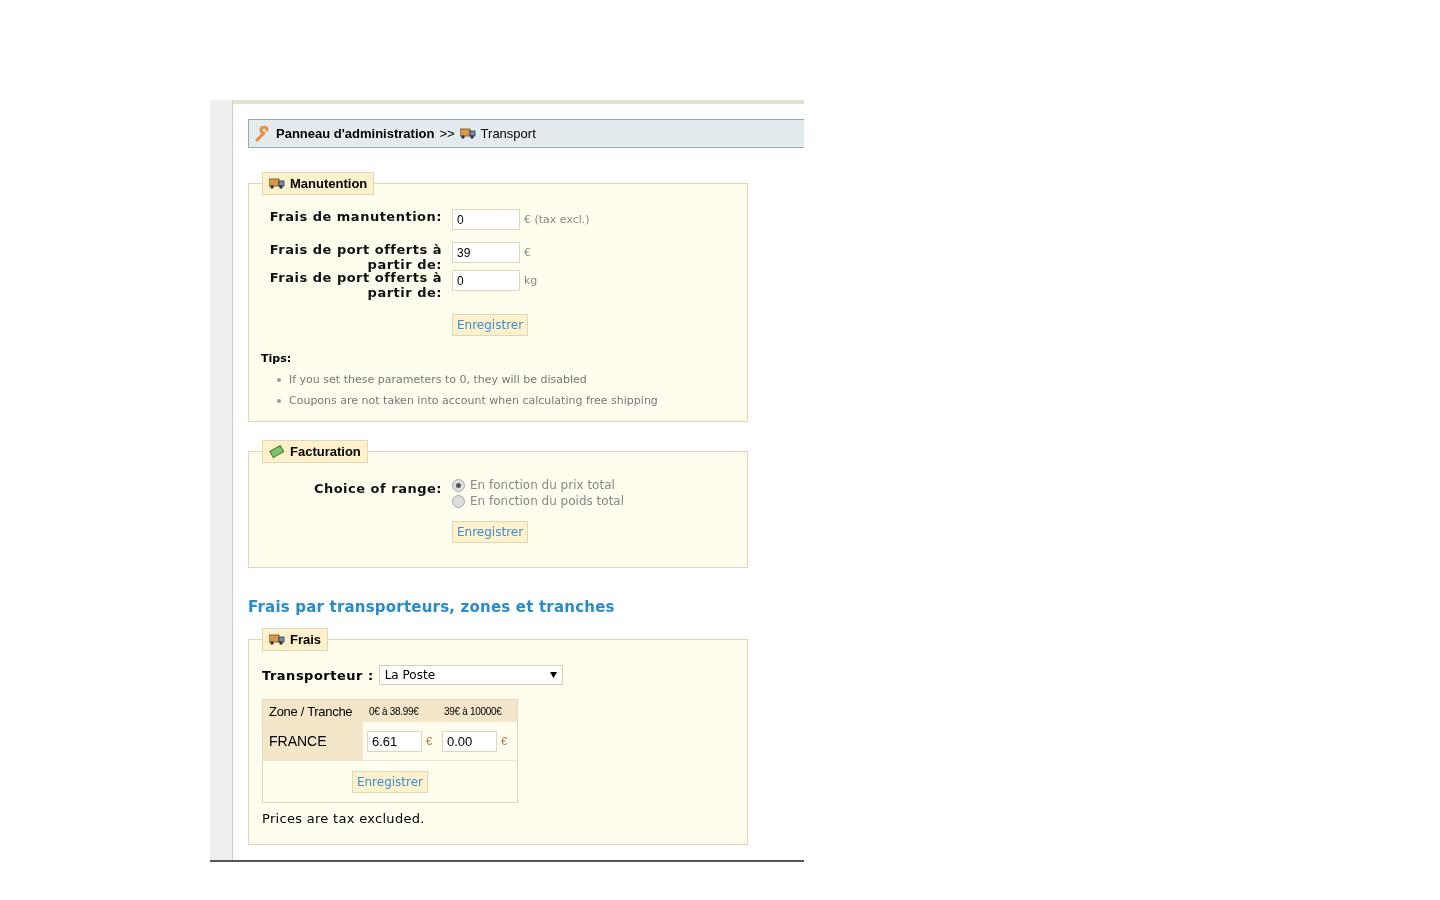 The width and height of the screenshot is (1440, 900). Describe the element at coordinates (547, 501) in the screenshot. I see `option-label: En fonction du poids total` at that location.